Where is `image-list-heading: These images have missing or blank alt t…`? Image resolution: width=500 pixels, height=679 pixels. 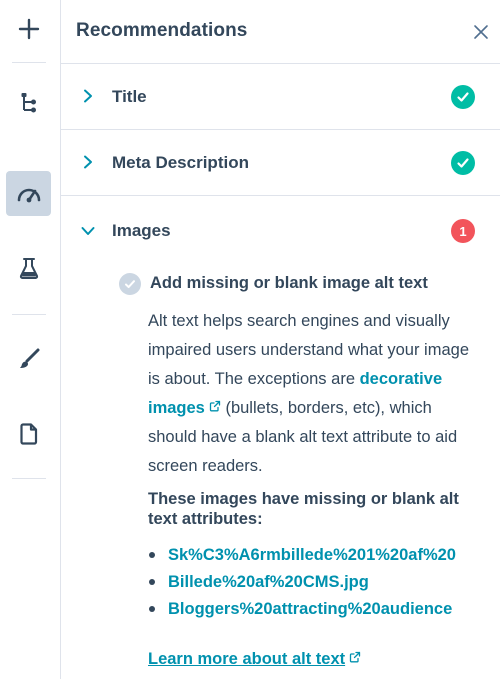 image-list-heading: These images have missing or blank alt t… is located at coordinates (303, 509).